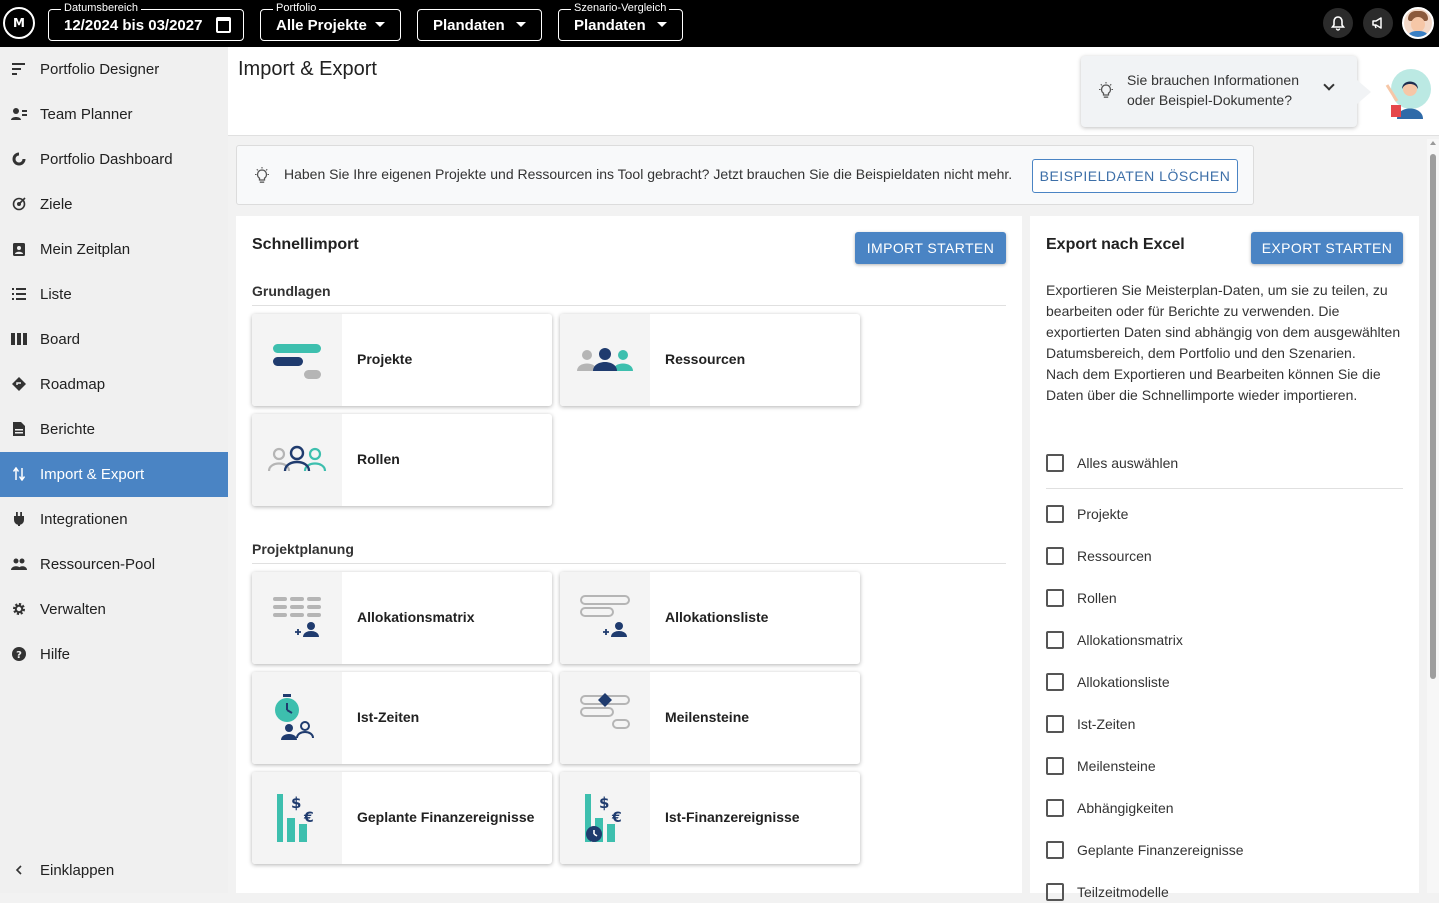 This screenshot has height=903, width=1439. What do you see at coordinates (385, 359) in the screenshot?
I see `card-label: Projekte` at bounding box center [385, 359].